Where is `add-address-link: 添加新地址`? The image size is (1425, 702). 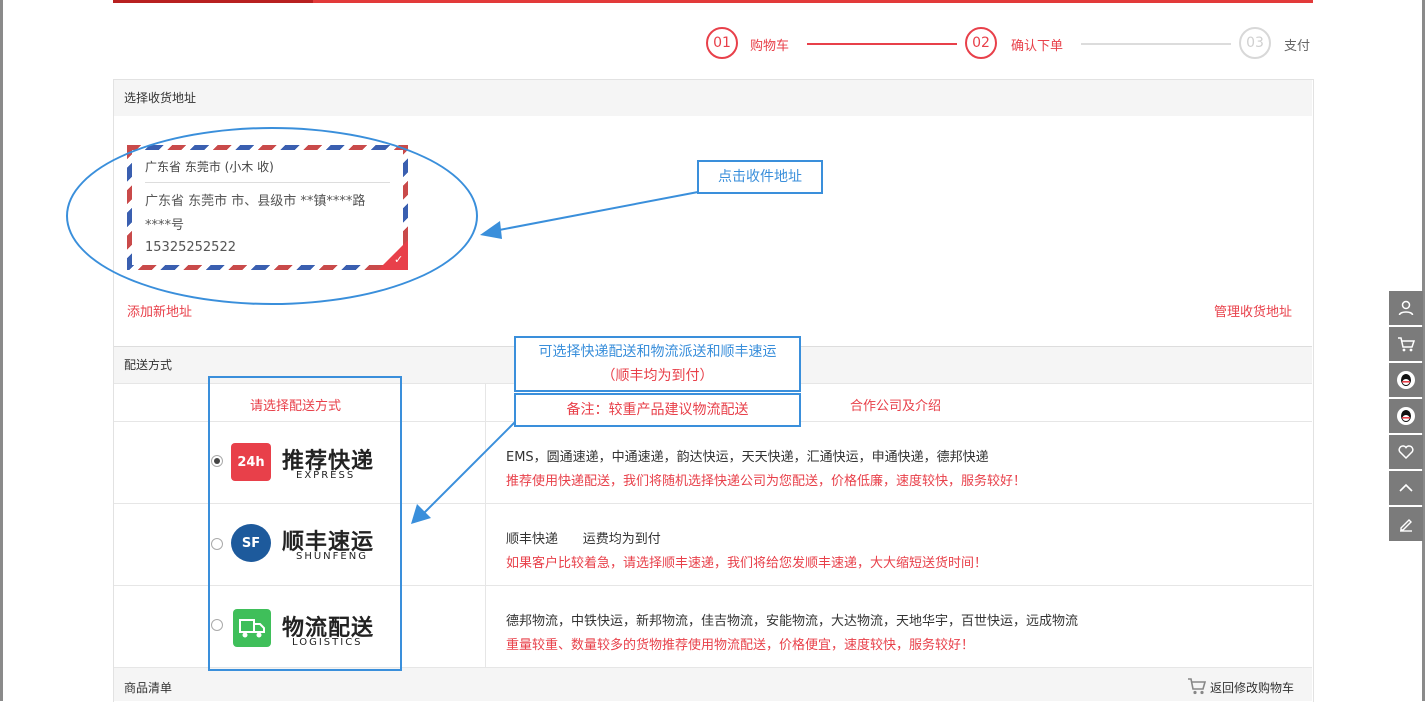
add-address-link: 添加新地址 is located at coordinates (159, 310).